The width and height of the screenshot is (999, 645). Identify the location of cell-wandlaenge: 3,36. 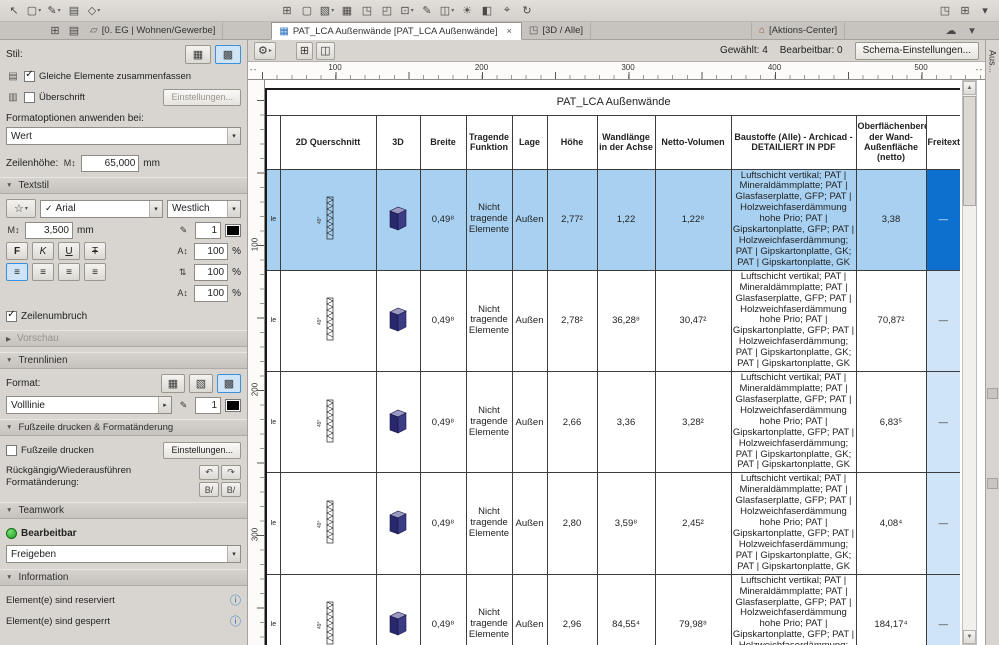
(626, 422).